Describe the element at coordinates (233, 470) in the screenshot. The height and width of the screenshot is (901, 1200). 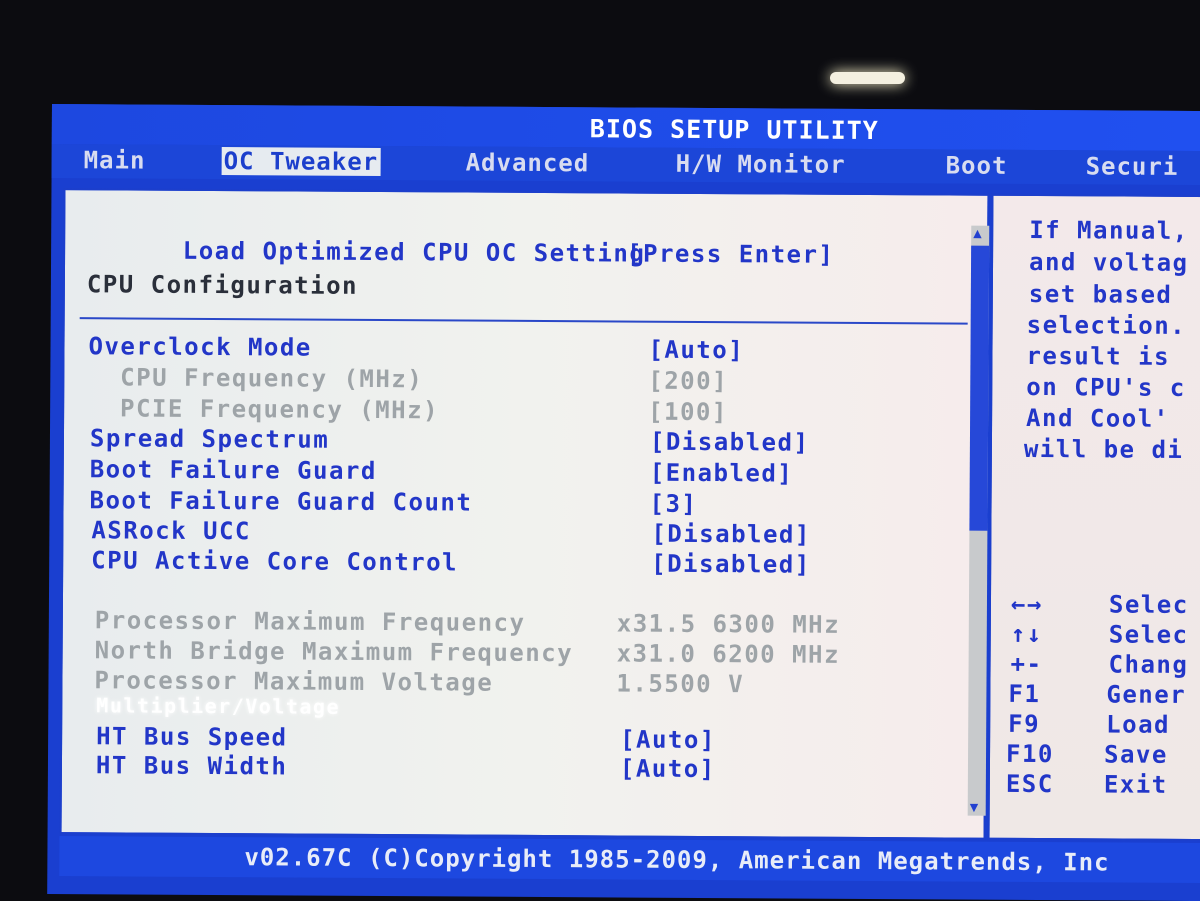
I see `setting-label: Boot Failure Guard` at that location.